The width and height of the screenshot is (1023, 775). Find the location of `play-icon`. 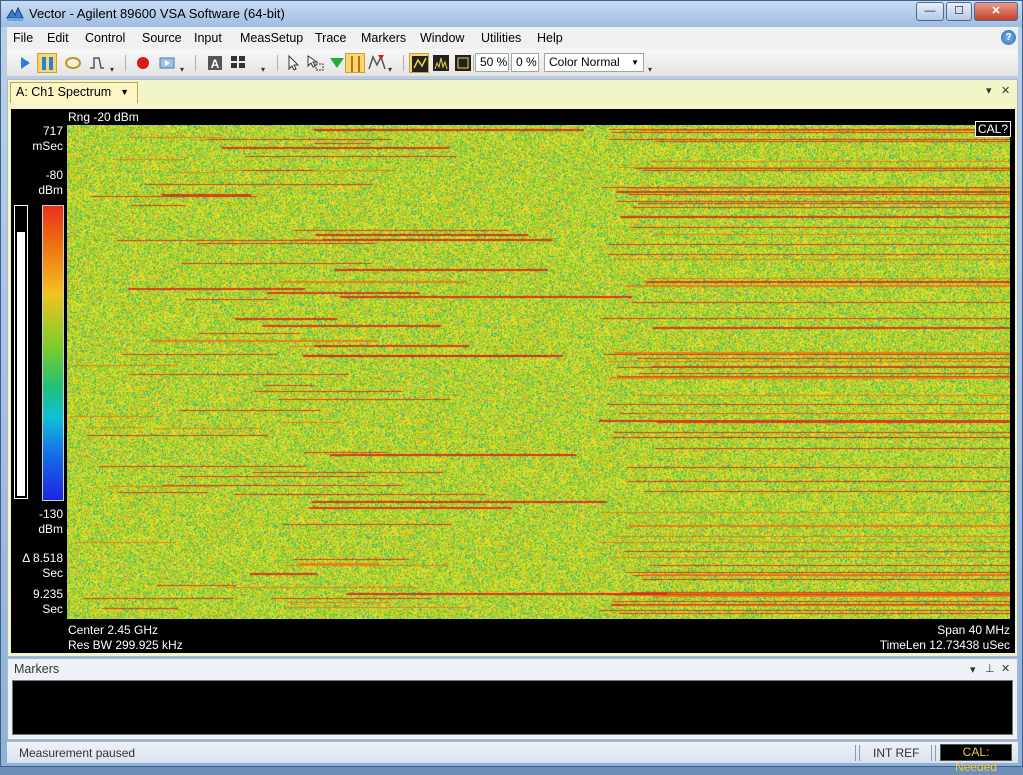

play-icon is located at coordinates (25, 63).